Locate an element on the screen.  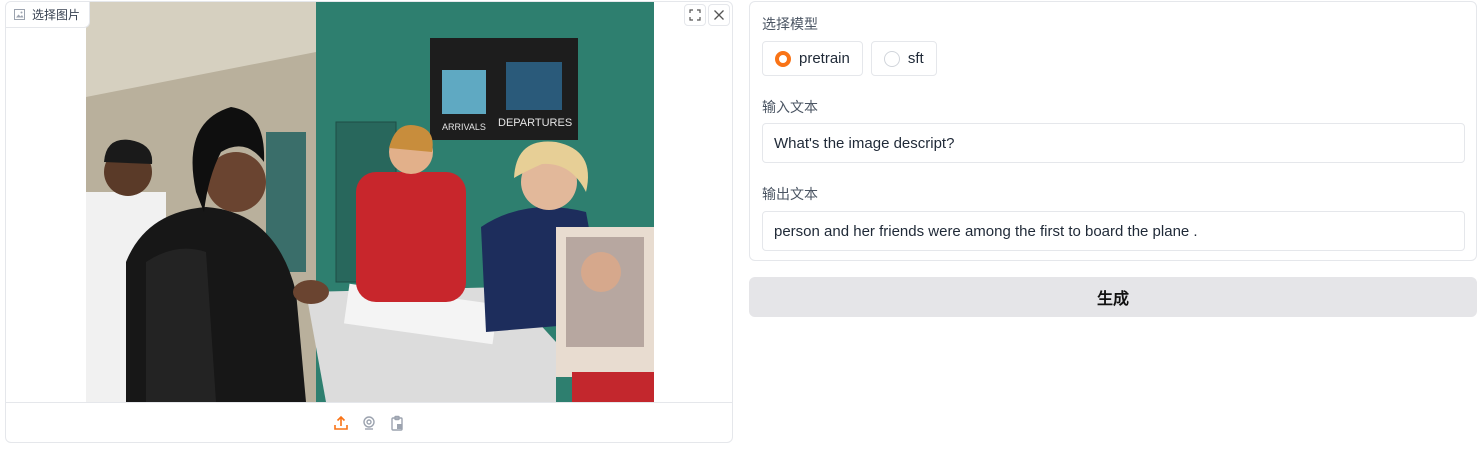
arrivals-sign: ARRIVALS is located at coordinates (464, 127).